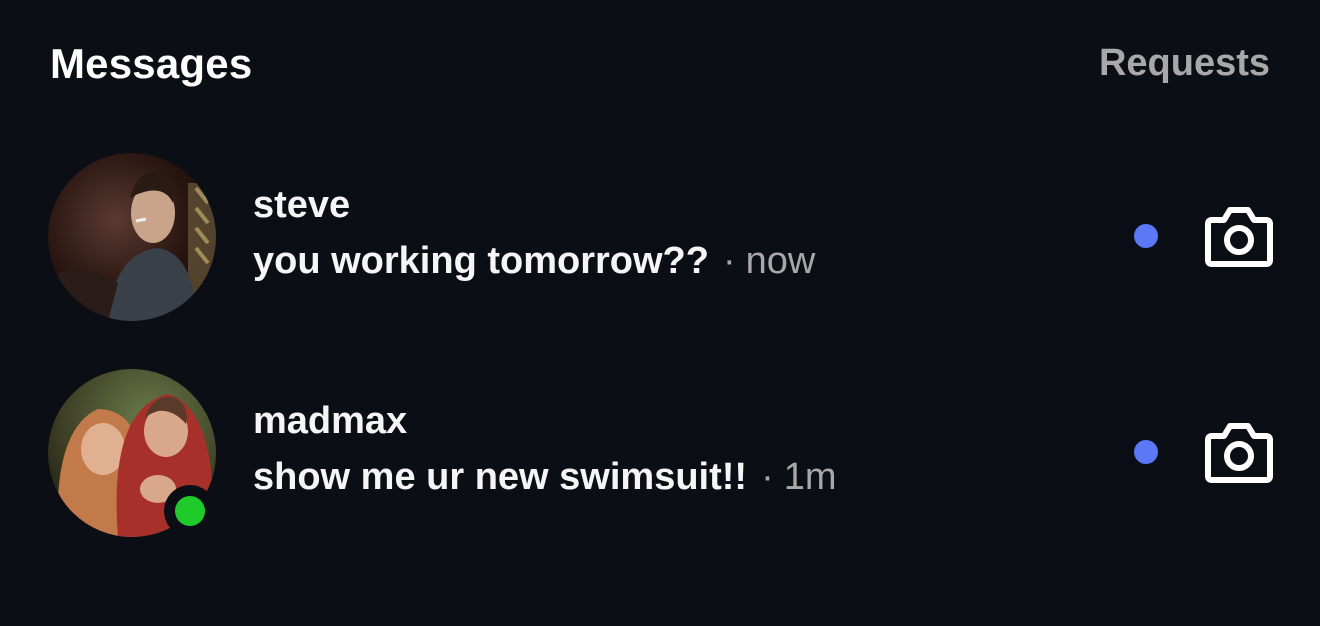  Describe the element at coordinates (810, 477) in the screenshot. I see `thread-time: 1m` at that location.